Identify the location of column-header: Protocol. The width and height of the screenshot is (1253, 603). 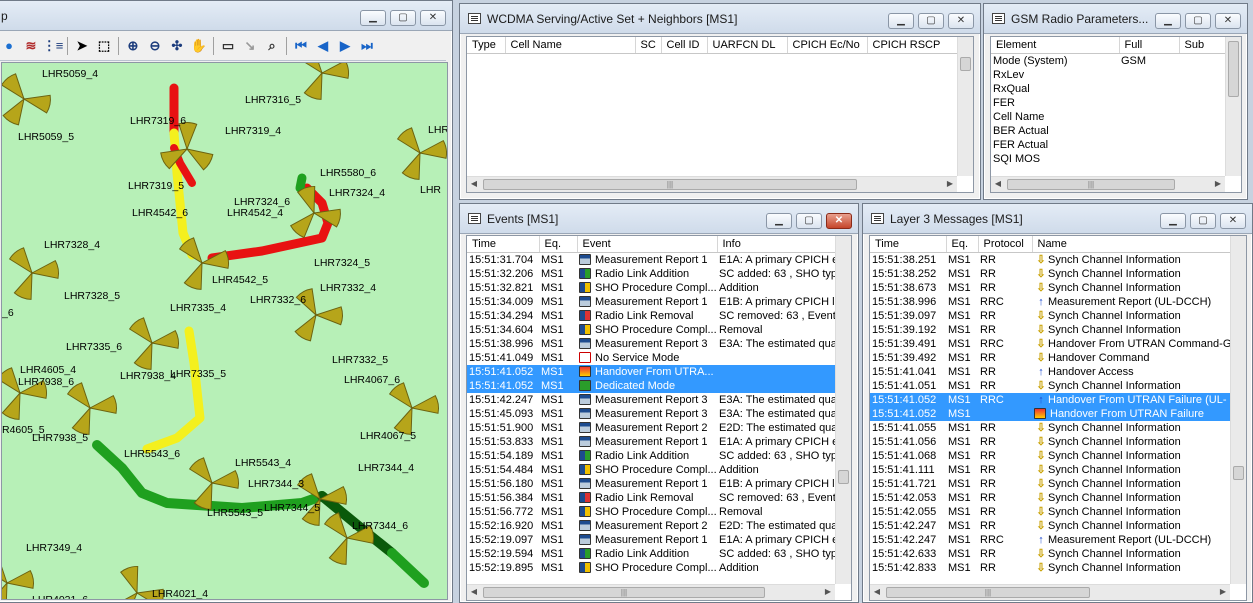
(1005, 244).